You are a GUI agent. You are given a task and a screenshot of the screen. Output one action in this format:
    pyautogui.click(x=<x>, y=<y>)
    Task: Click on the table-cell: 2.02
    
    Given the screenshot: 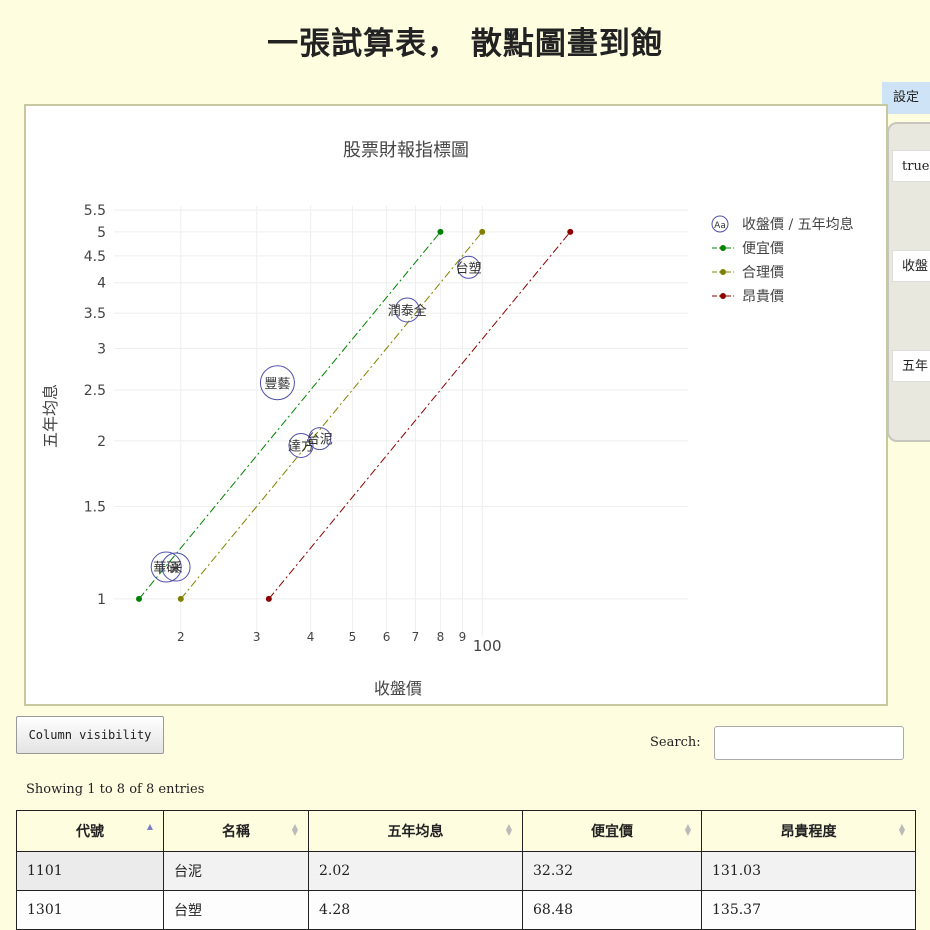 What is the action you would take?
    pyautogui.click(x=415, y=871)
    